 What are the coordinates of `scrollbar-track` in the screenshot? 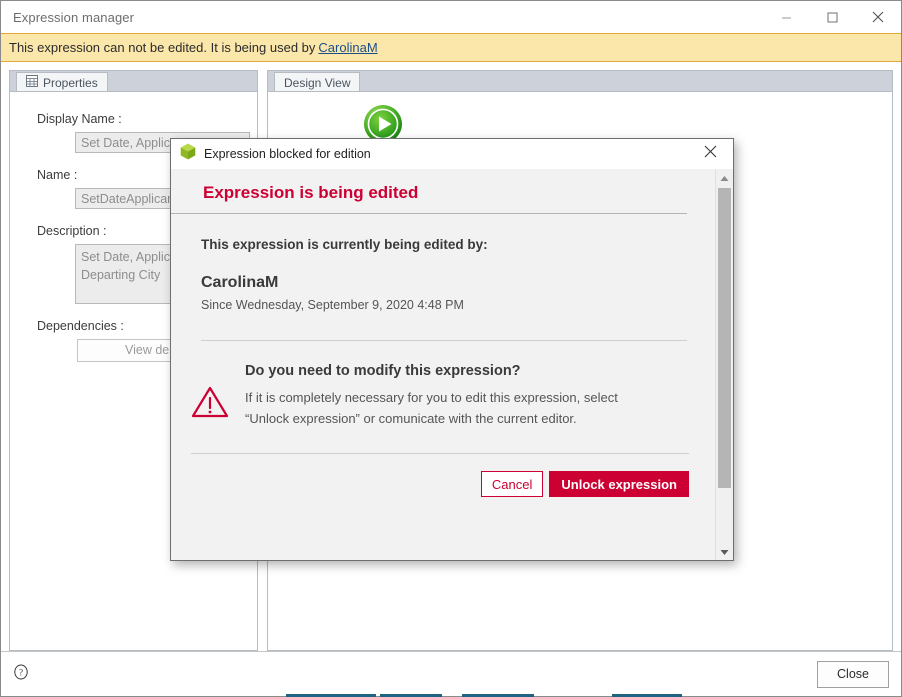 It's located at (724, 364).